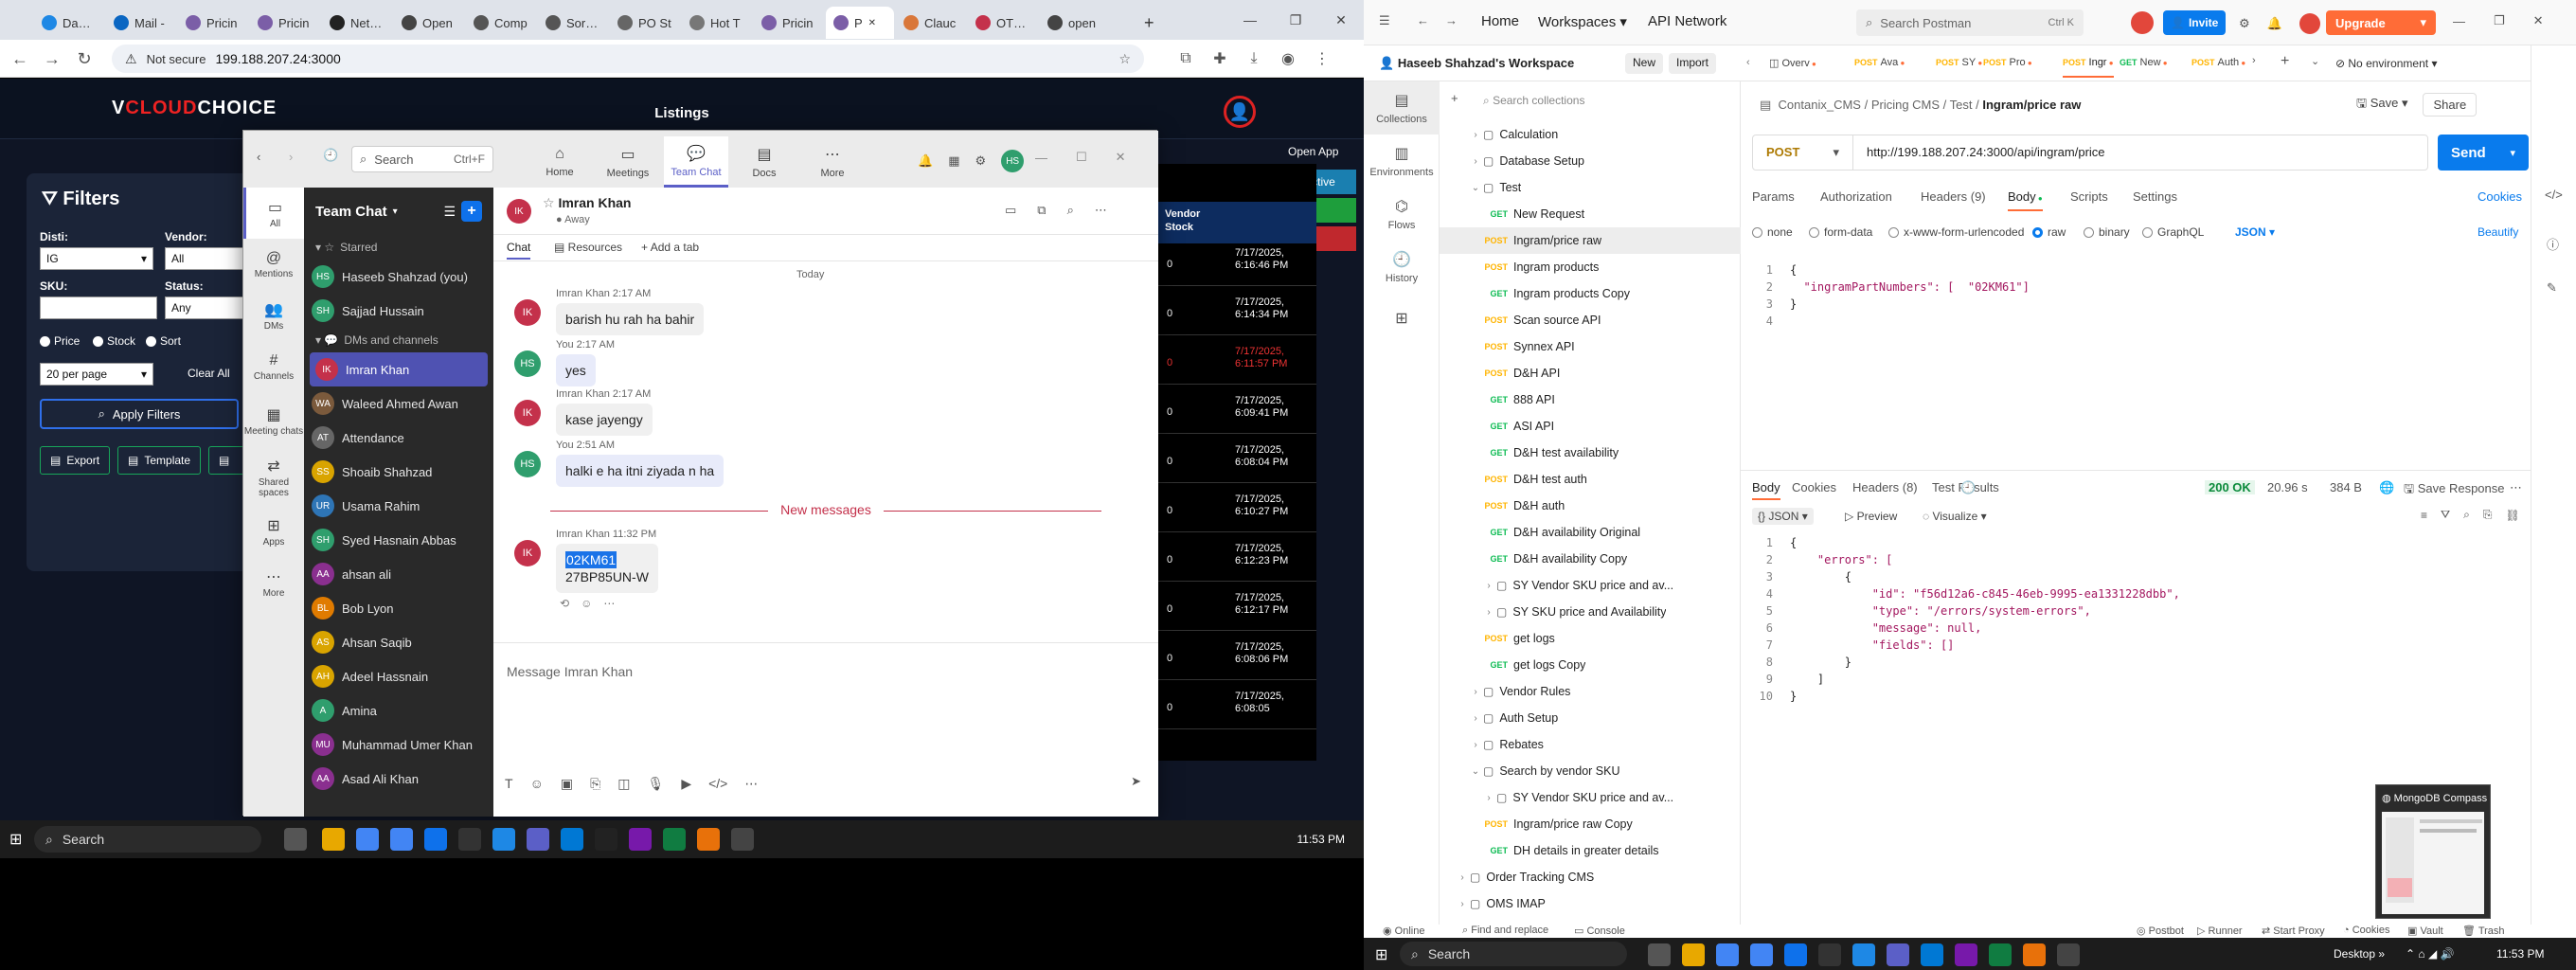  What do you see at coordinates (471, 211) in the screenshot?
I see `new-chat-button: +` at bounding box center [471, 211].